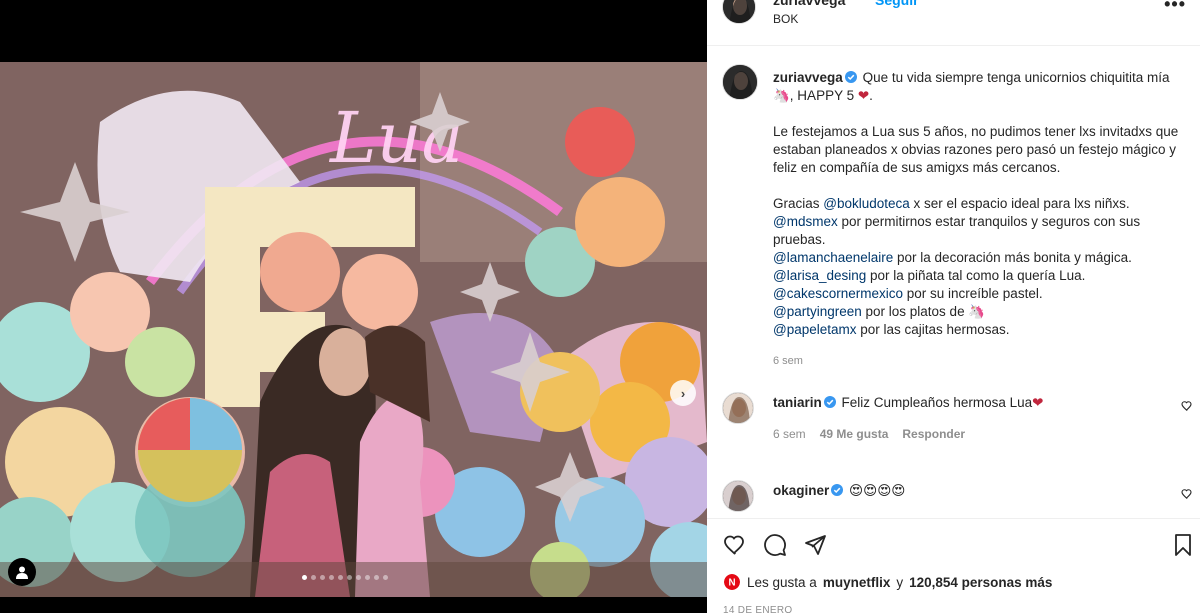  What do you see at coordinates (808, 77) in the screenshot?
I see `caption-username: zuriavvega` at bounding box center [808, 77].